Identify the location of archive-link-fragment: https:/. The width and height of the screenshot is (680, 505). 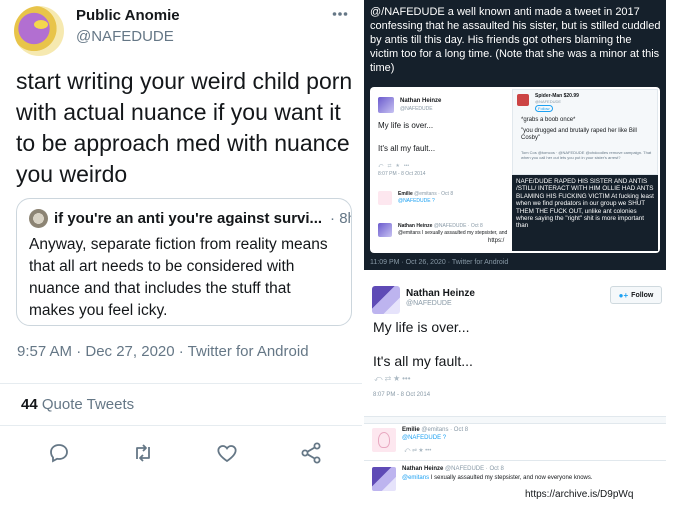
(496, 241).